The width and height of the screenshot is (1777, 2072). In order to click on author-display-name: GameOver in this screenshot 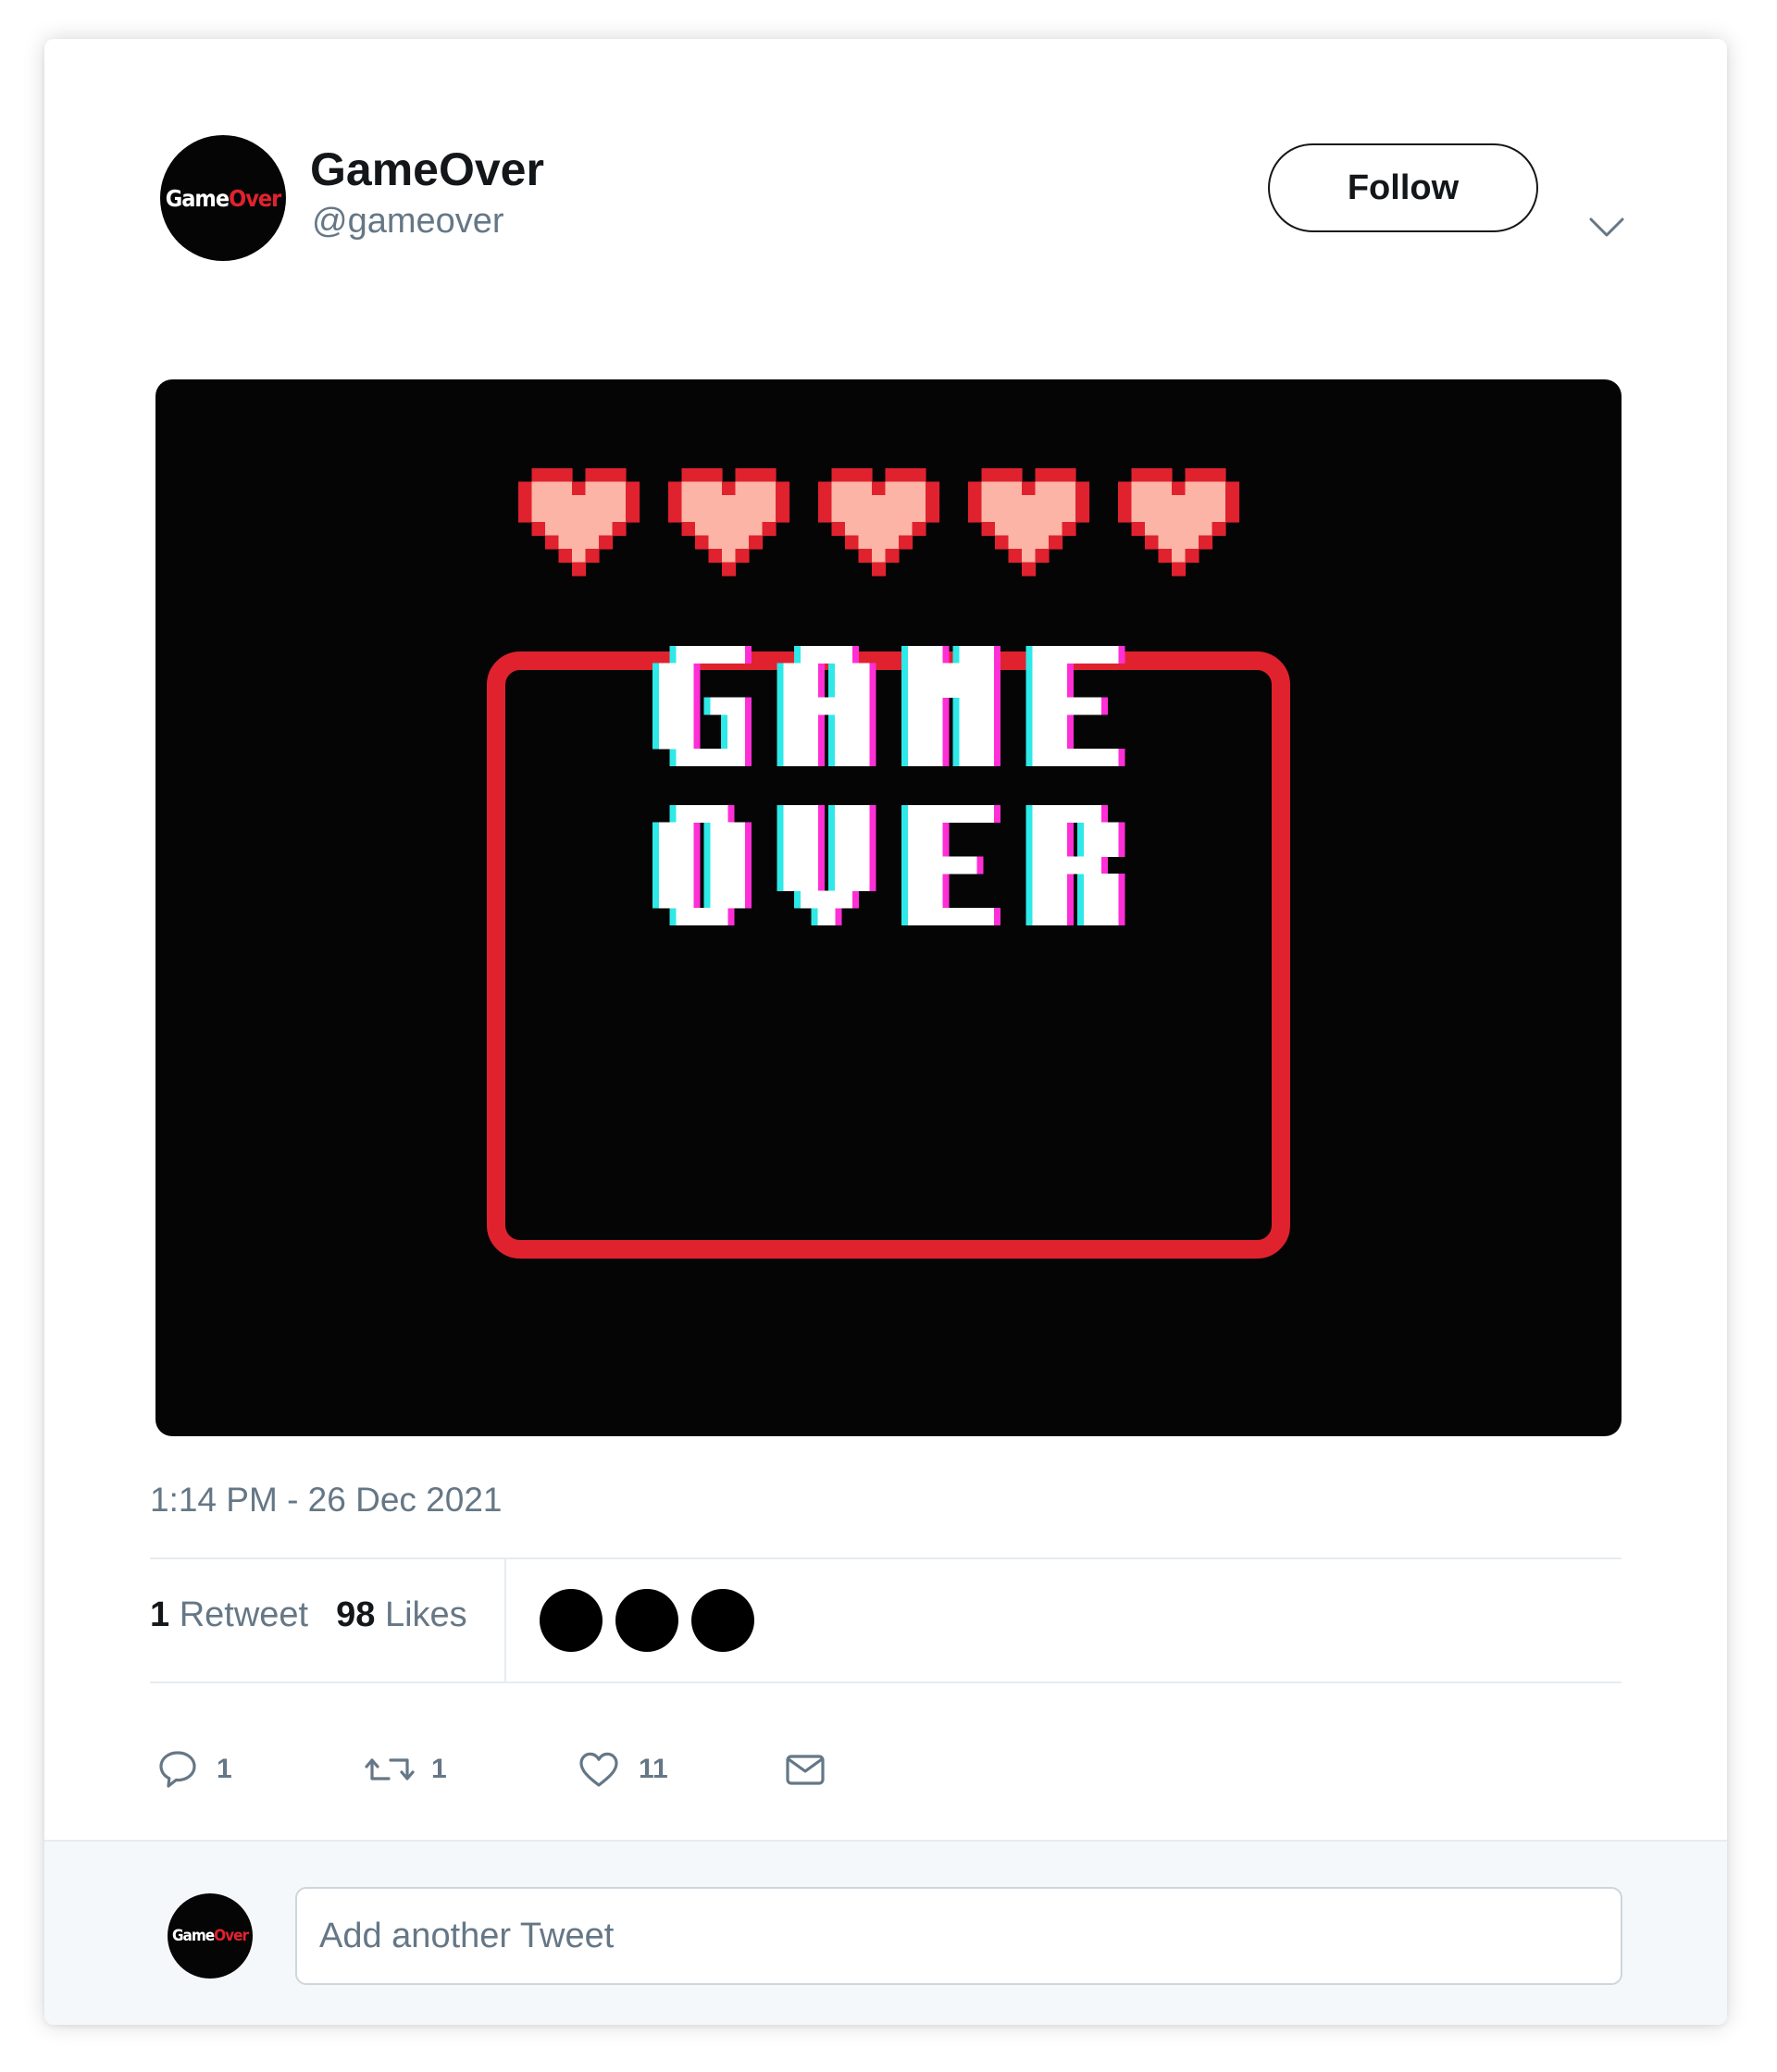, I will do `click(427, 169)`.